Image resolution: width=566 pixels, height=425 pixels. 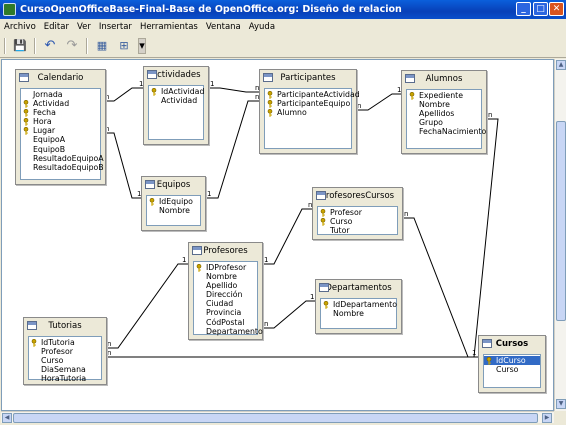 What do you see at coordinates (228, 331) in the screenshot?
I see `field-row: Departamento` at bounding box center [228, 331].